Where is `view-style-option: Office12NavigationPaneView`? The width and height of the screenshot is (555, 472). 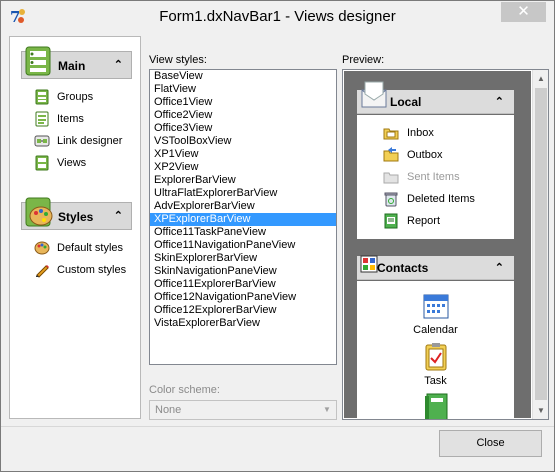 view-style-option: Office12NavigationPaneView is located at coordinates (243, 297).